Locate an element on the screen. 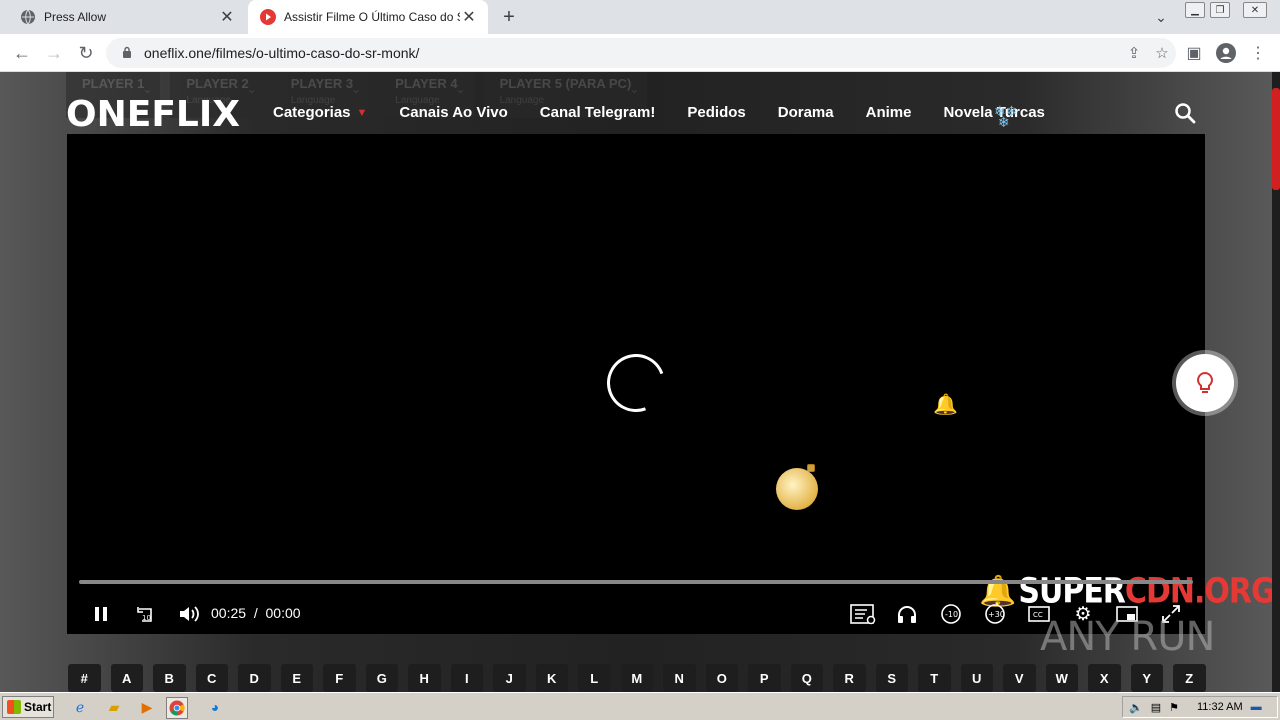  menu-kebab-icon: ⋮ is located at coordinates (1258, 53).